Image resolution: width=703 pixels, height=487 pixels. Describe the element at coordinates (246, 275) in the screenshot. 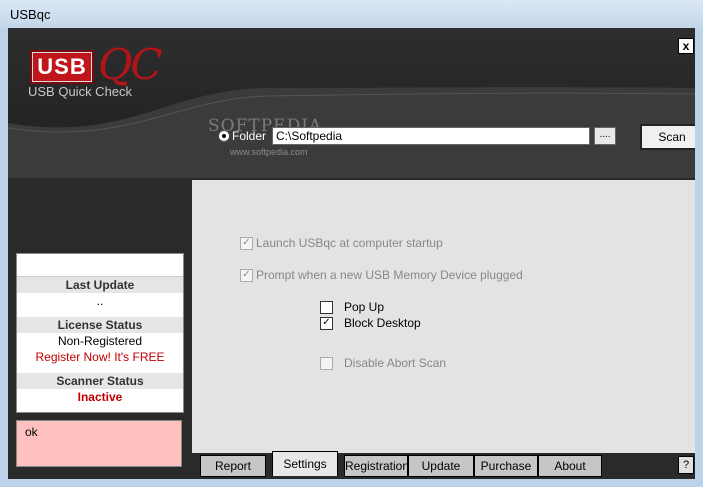

I see `prompt-usb-checkbox: ✓` at that location.